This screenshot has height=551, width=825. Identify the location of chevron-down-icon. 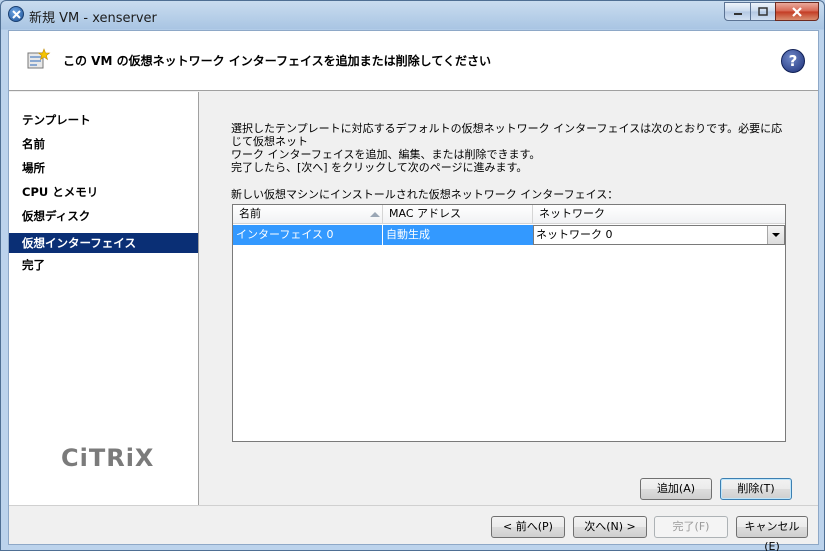
(776, 235).